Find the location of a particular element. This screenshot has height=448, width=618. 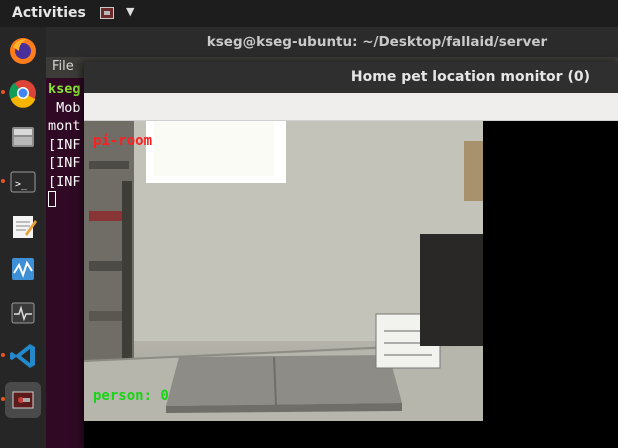

chrome-icon is located at coordinates (23, 93).